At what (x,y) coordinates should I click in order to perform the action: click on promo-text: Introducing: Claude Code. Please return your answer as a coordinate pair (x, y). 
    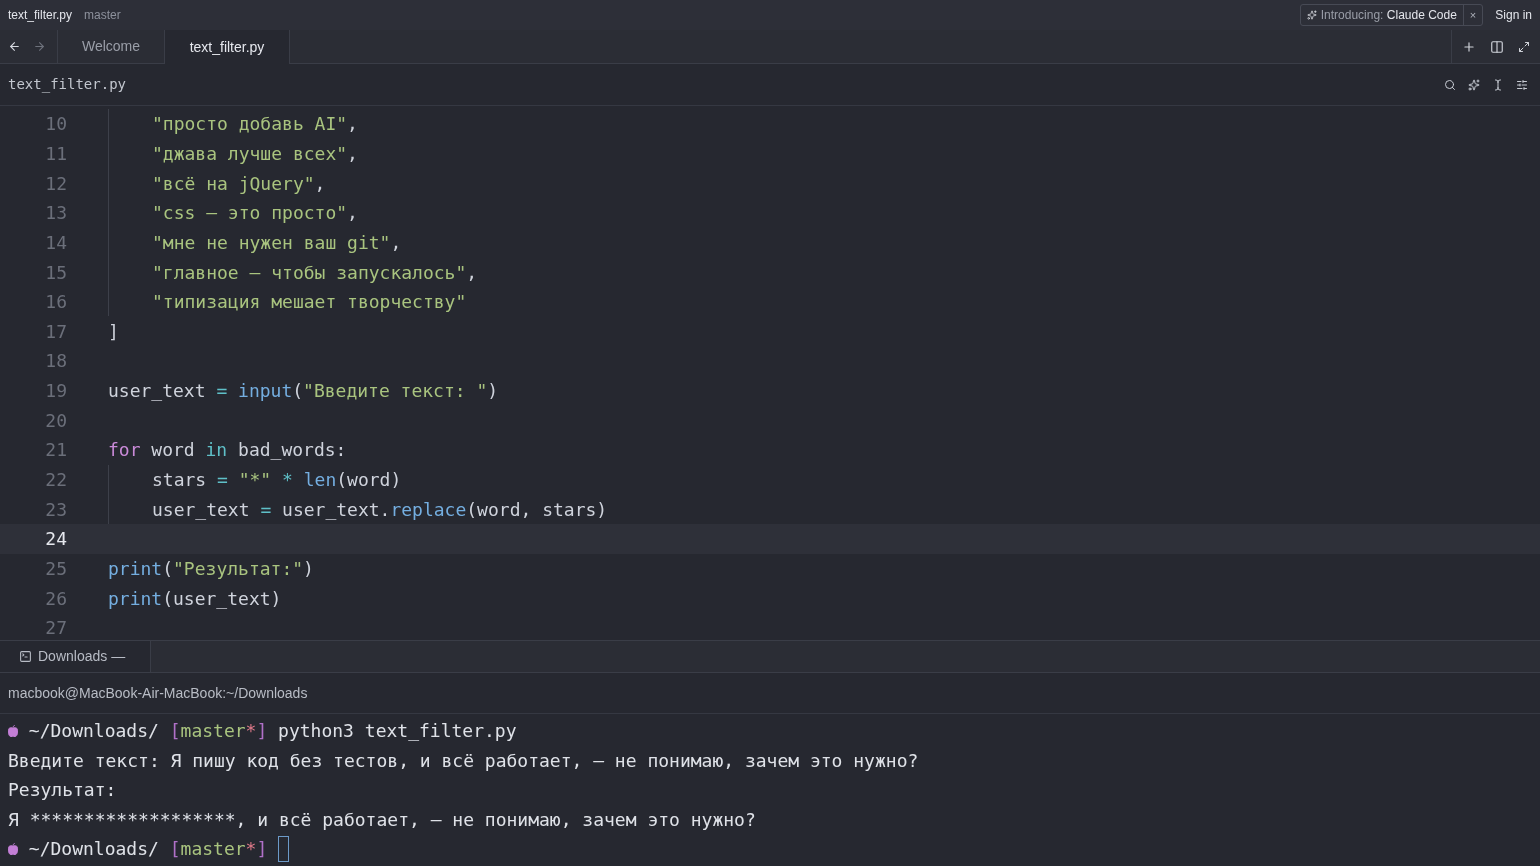
    Looking at the image, I should click on (1388, 15).